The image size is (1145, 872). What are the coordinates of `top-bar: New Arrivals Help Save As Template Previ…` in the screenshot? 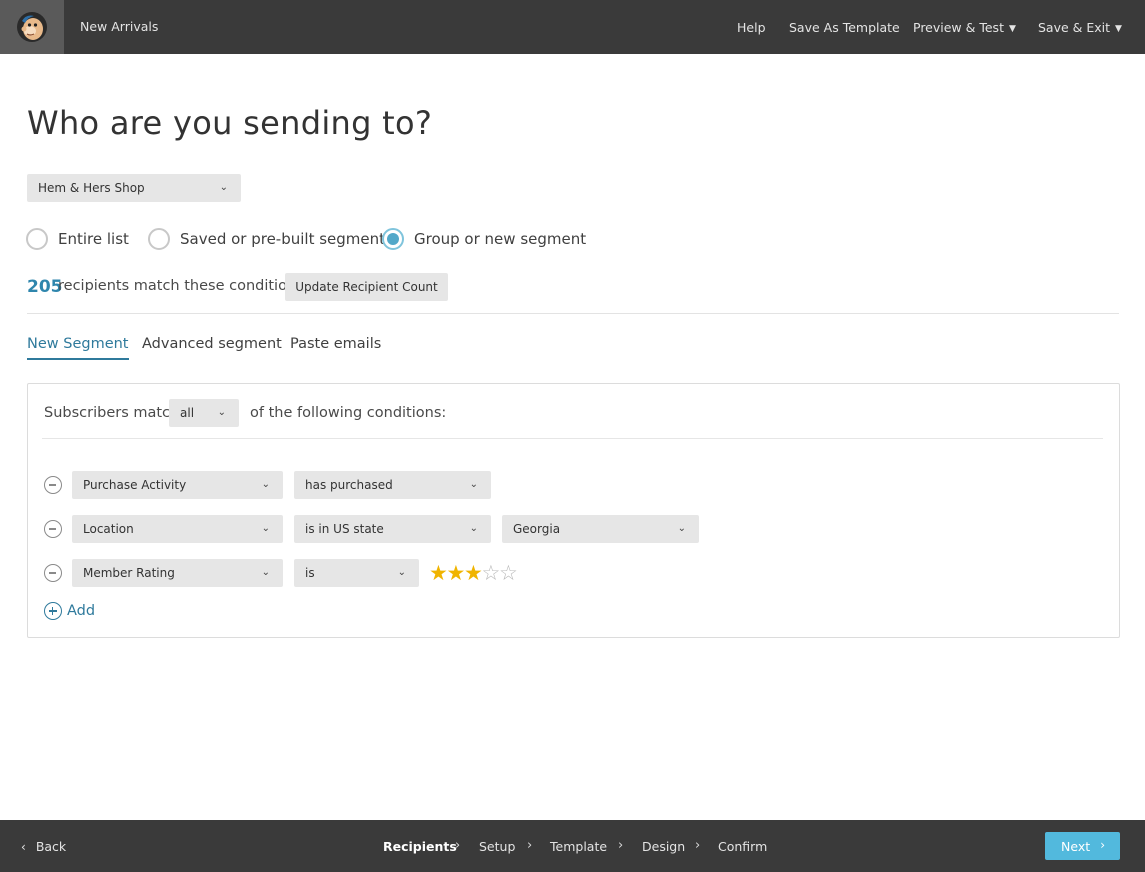 It's located at (572, 27).